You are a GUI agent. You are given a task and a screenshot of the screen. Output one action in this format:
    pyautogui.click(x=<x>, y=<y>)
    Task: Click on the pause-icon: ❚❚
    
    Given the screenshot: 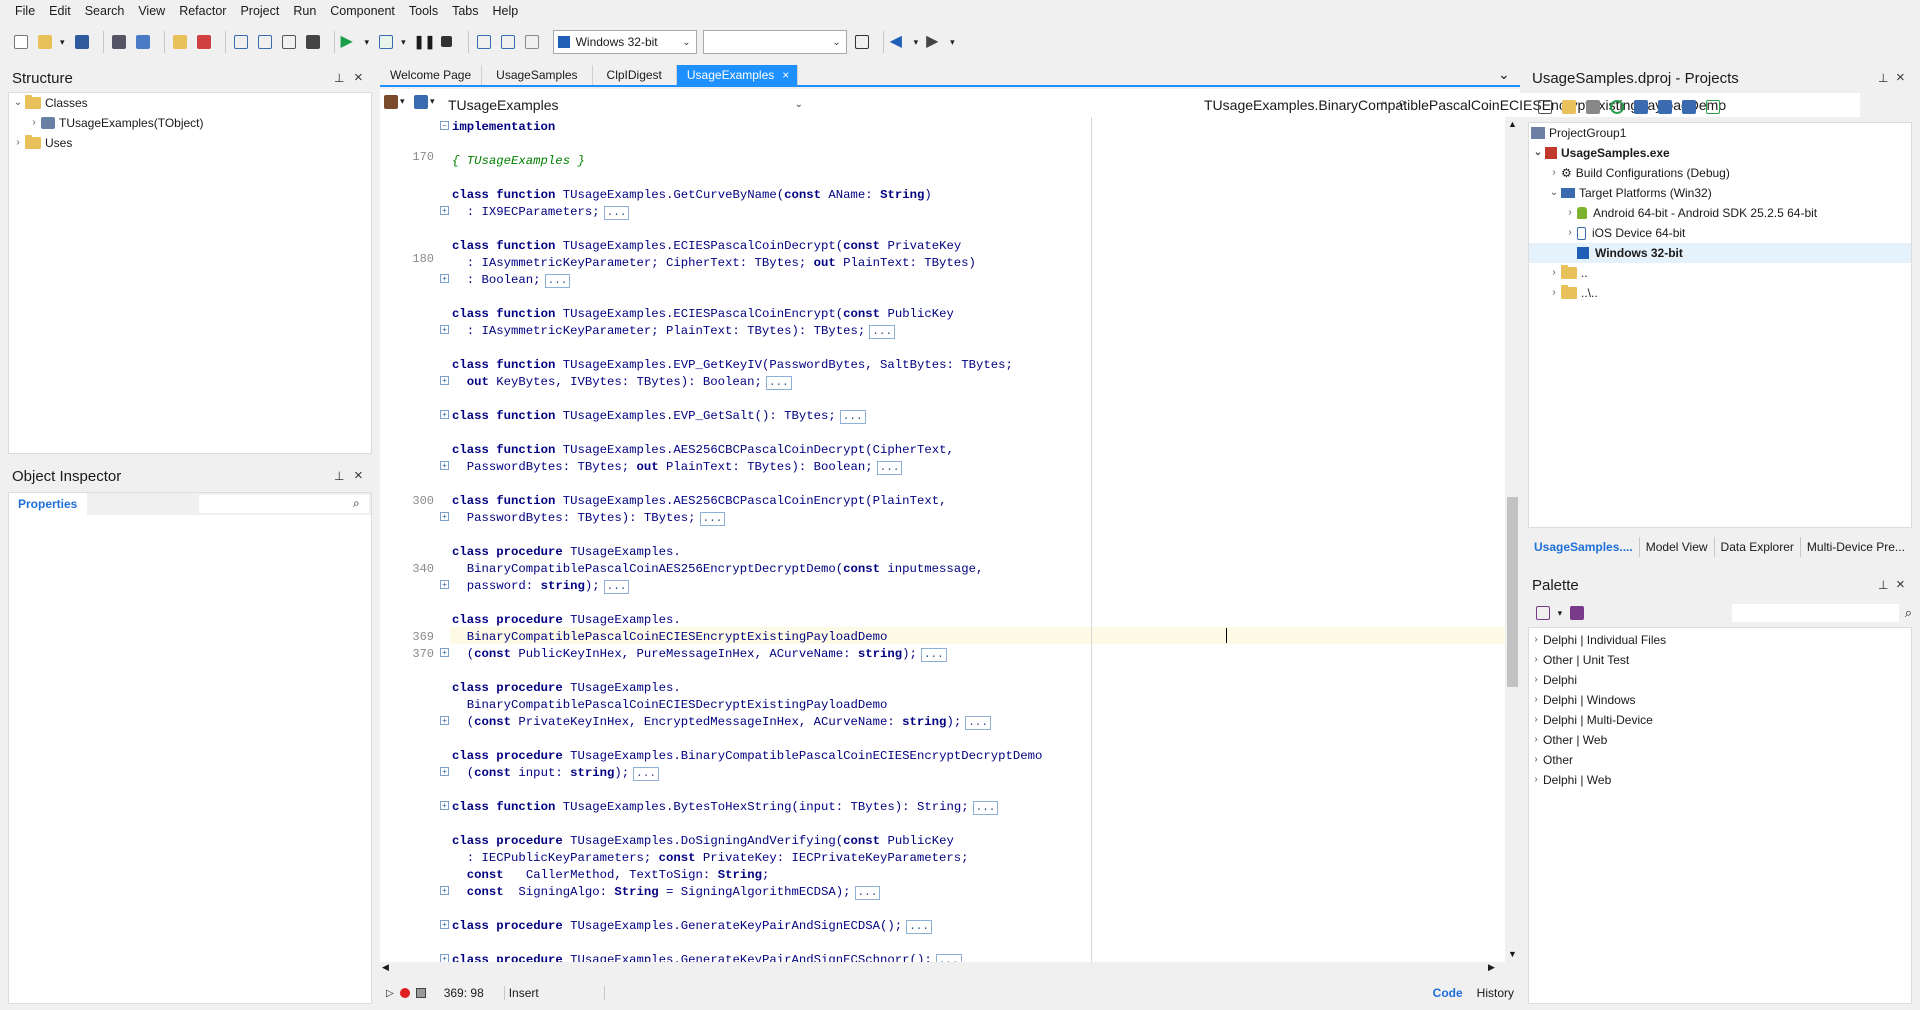 What is the action you would take?
    pyautogui.click(x=425, y=42)
    